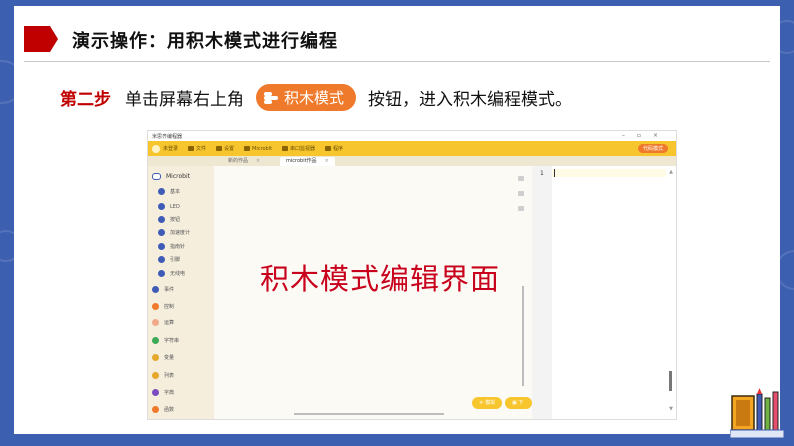 The height and width of the screenshot is (446, 794). I want to click on sidebar-item: 引脚, so click(169, 259).